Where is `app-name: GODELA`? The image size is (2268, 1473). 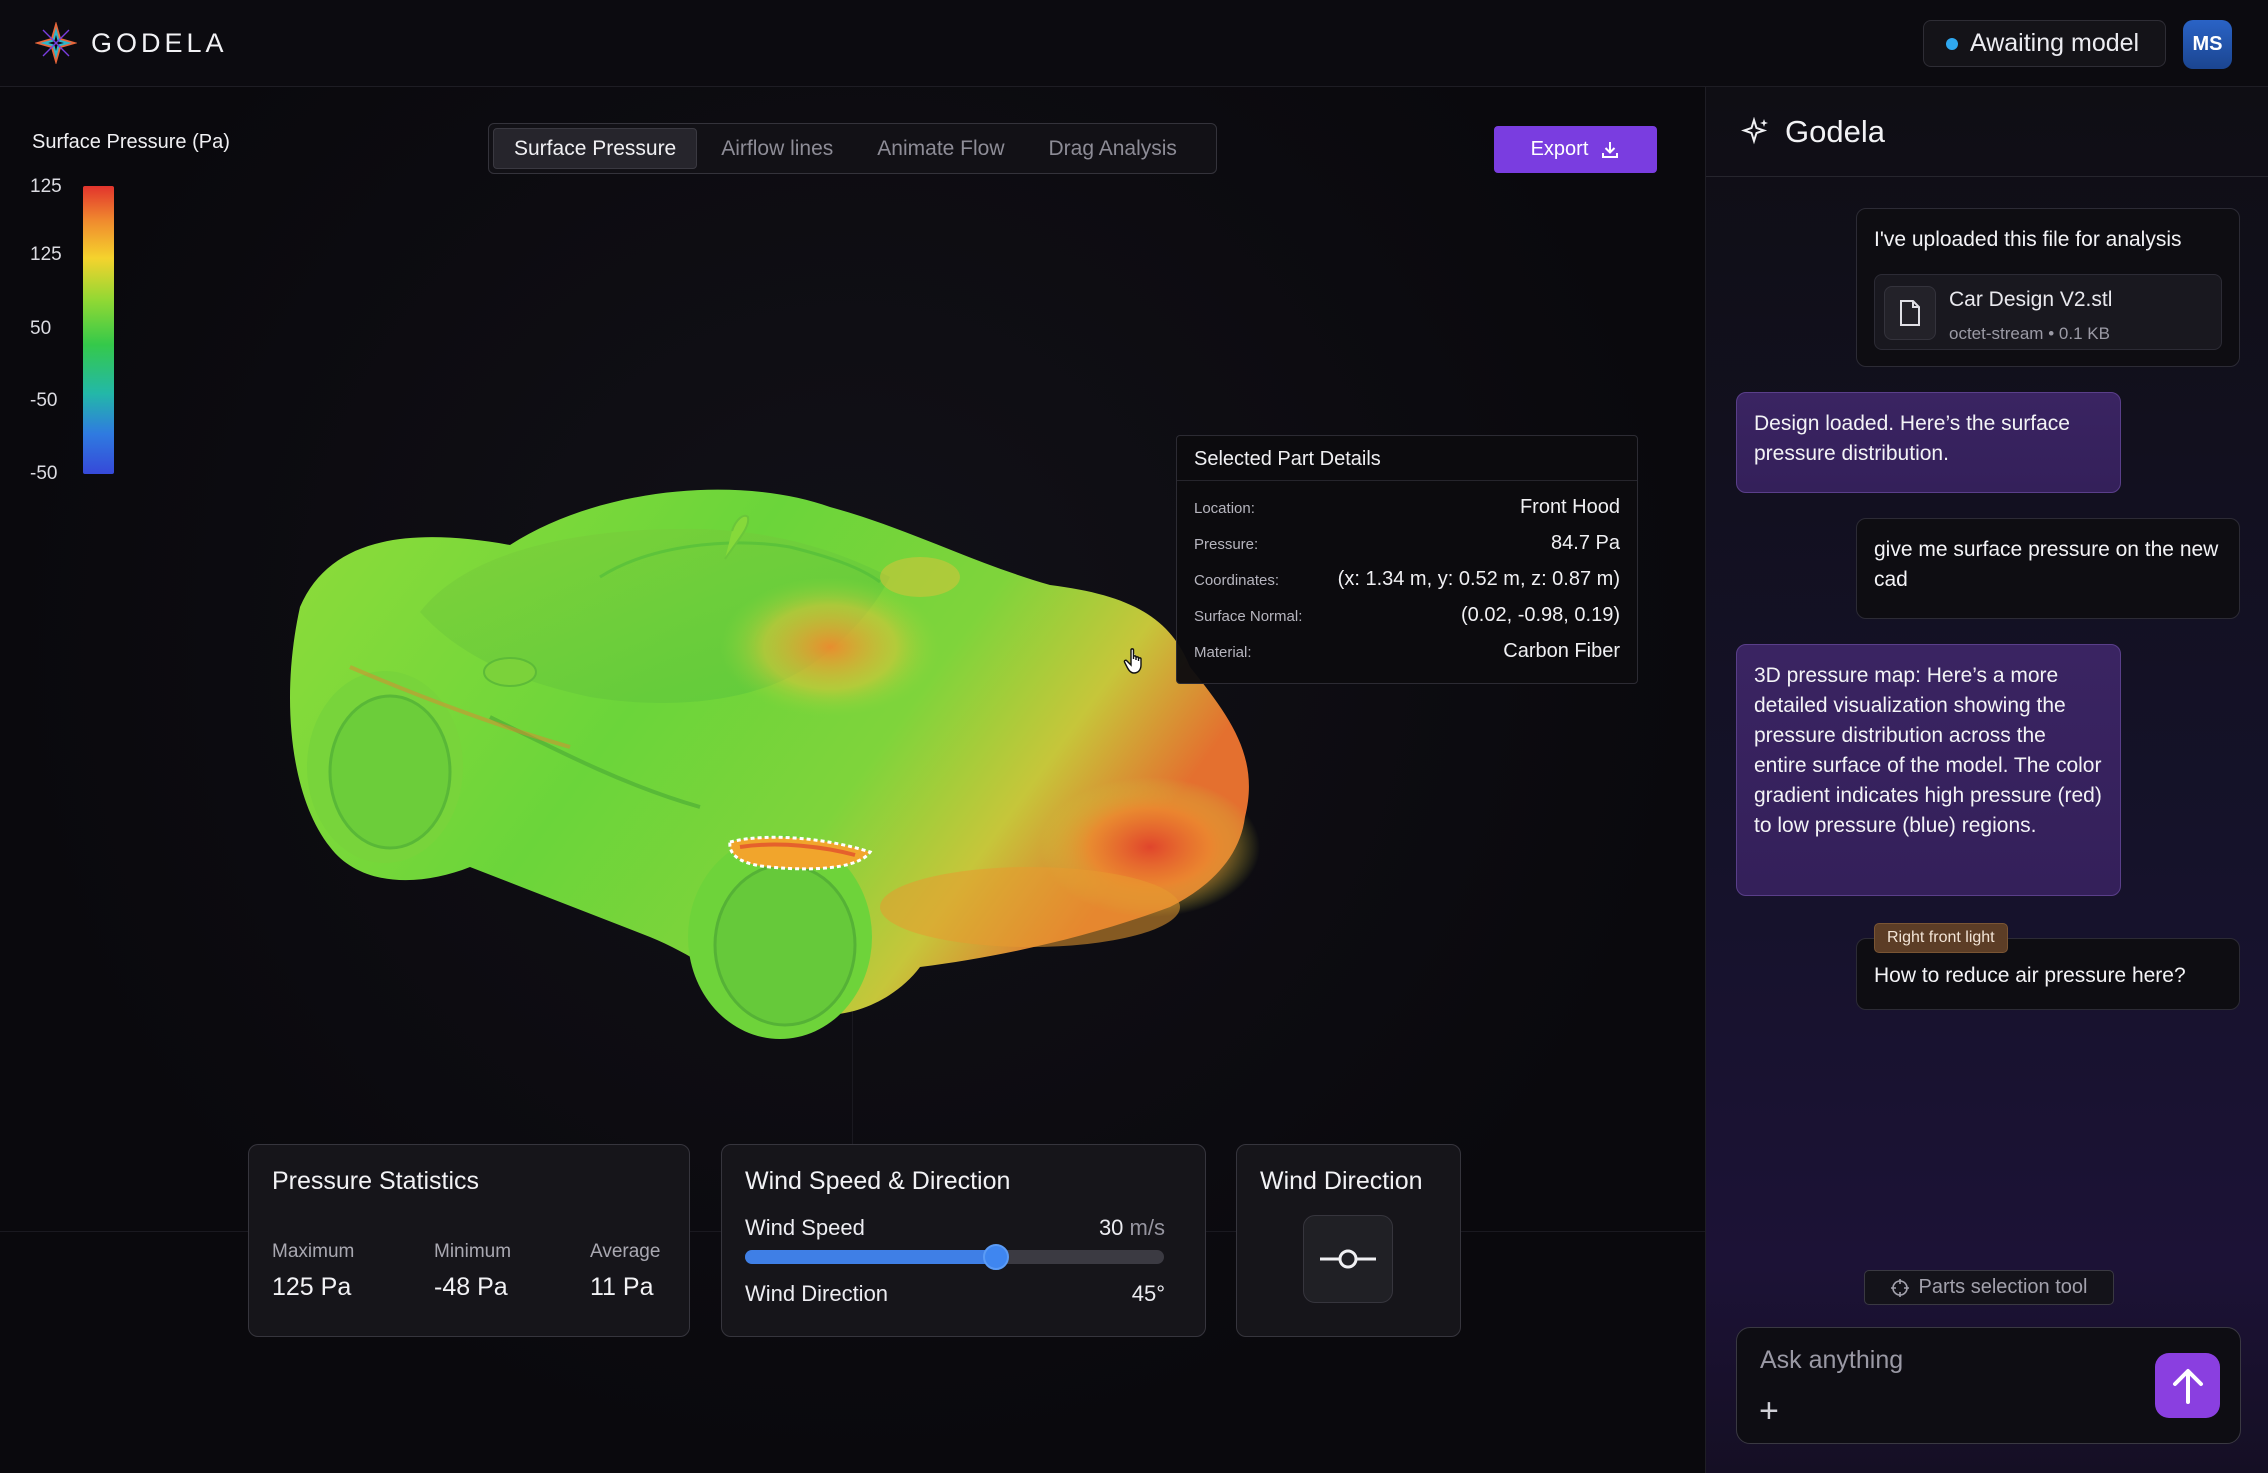 app-name: GODELA is located at coordinates (159, 42).